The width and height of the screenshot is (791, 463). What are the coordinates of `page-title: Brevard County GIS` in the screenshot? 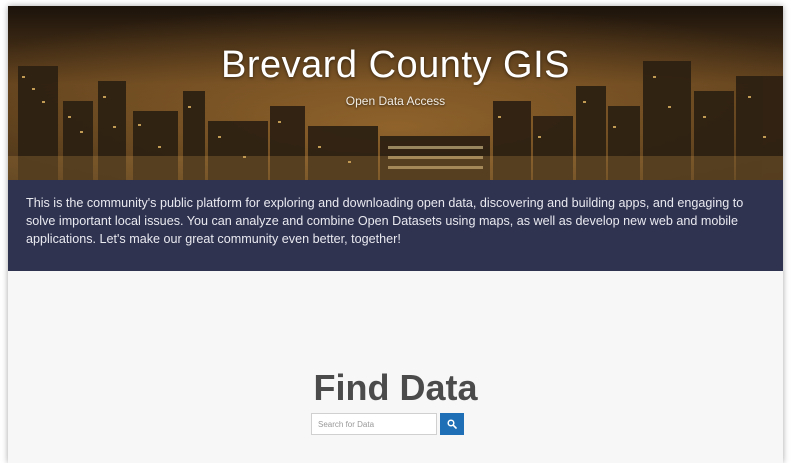 It's located at (395, 65).